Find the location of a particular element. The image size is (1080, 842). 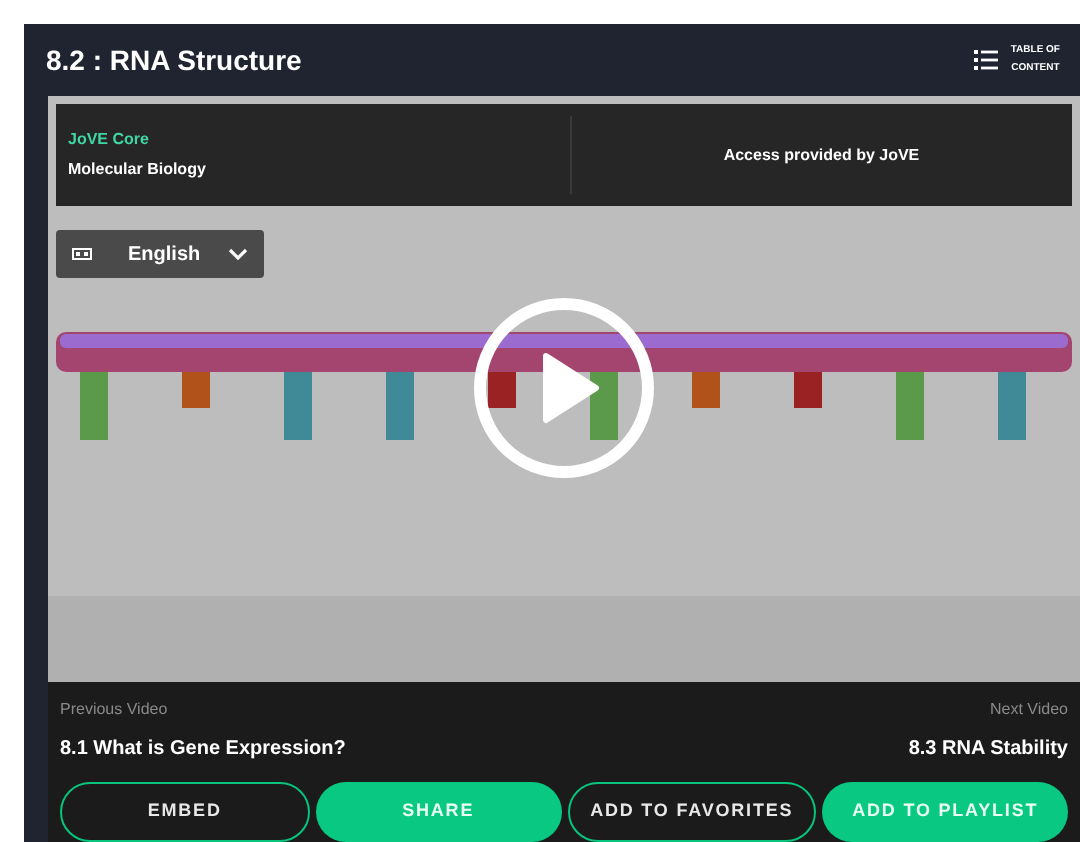

access-text: Access provided by JoVE is located at coordinates (821, 155).